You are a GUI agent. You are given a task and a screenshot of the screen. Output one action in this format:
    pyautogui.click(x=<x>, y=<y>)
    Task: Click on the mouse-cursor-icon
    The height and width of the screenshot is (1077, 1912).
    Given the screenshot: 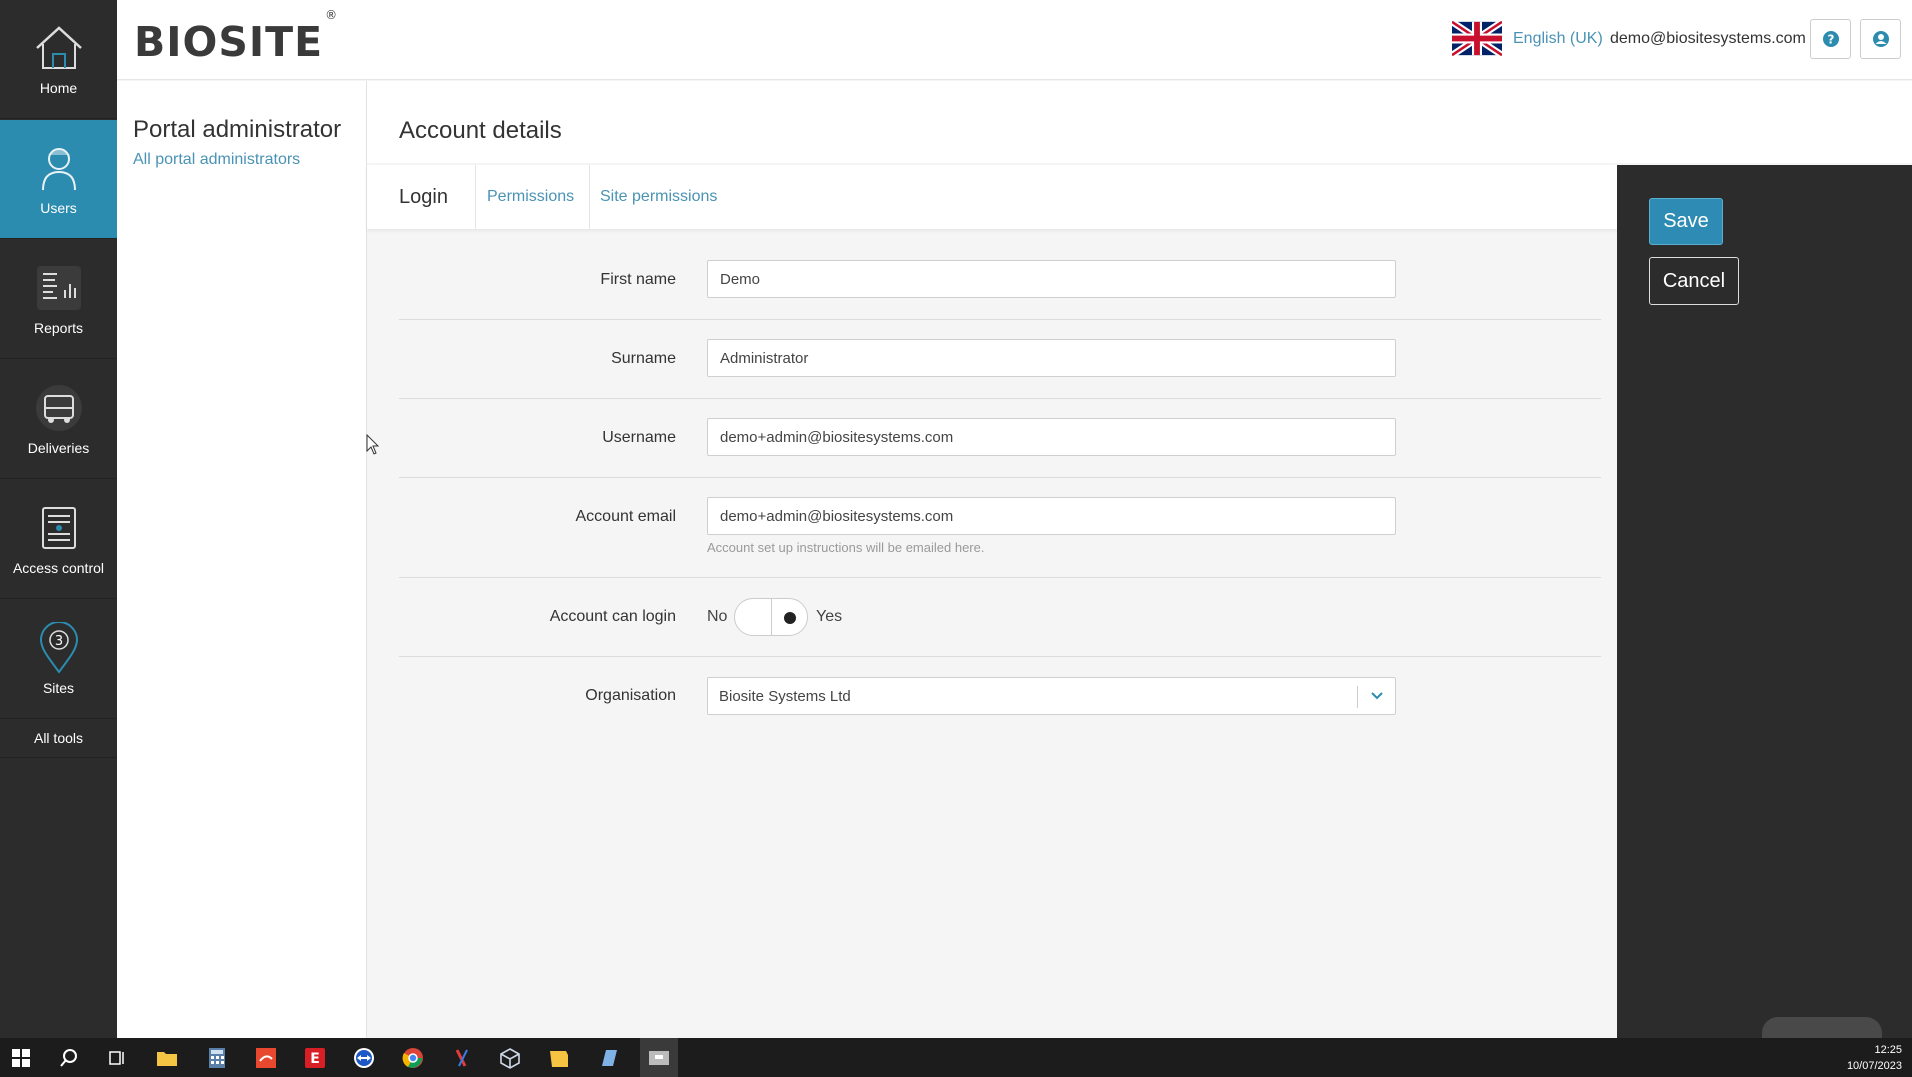 What is the action you would take?
    pyautogui.click(x=373, y=444)
    